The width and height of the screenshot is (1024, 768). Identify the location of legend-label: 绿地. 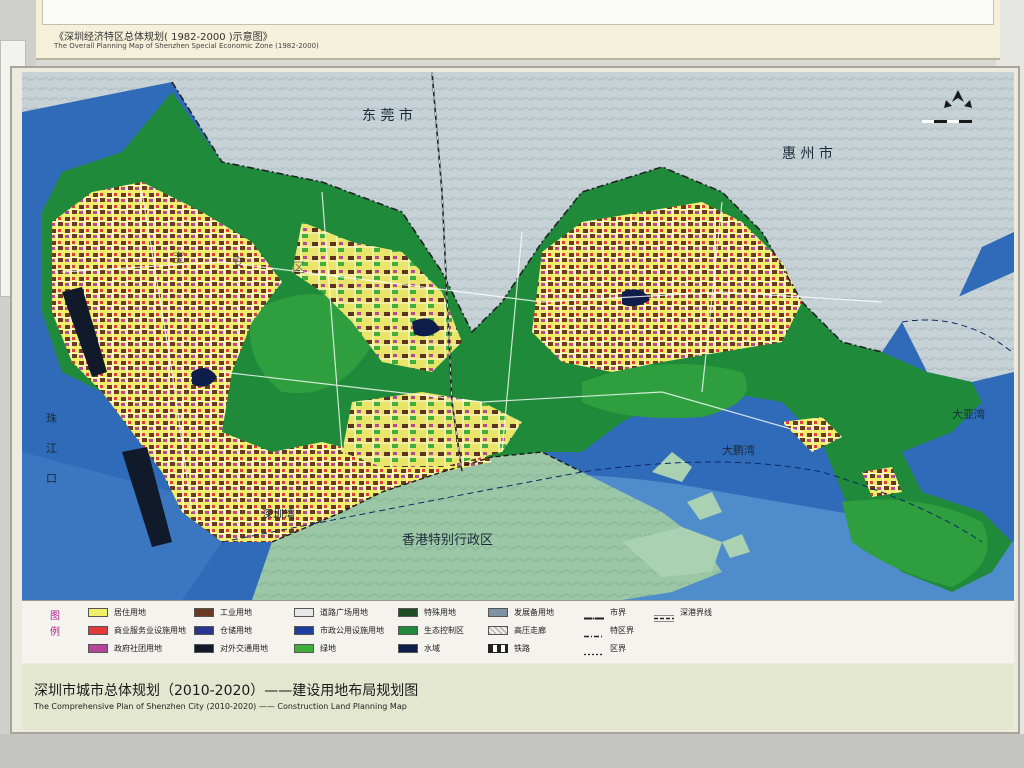
(328, 648).